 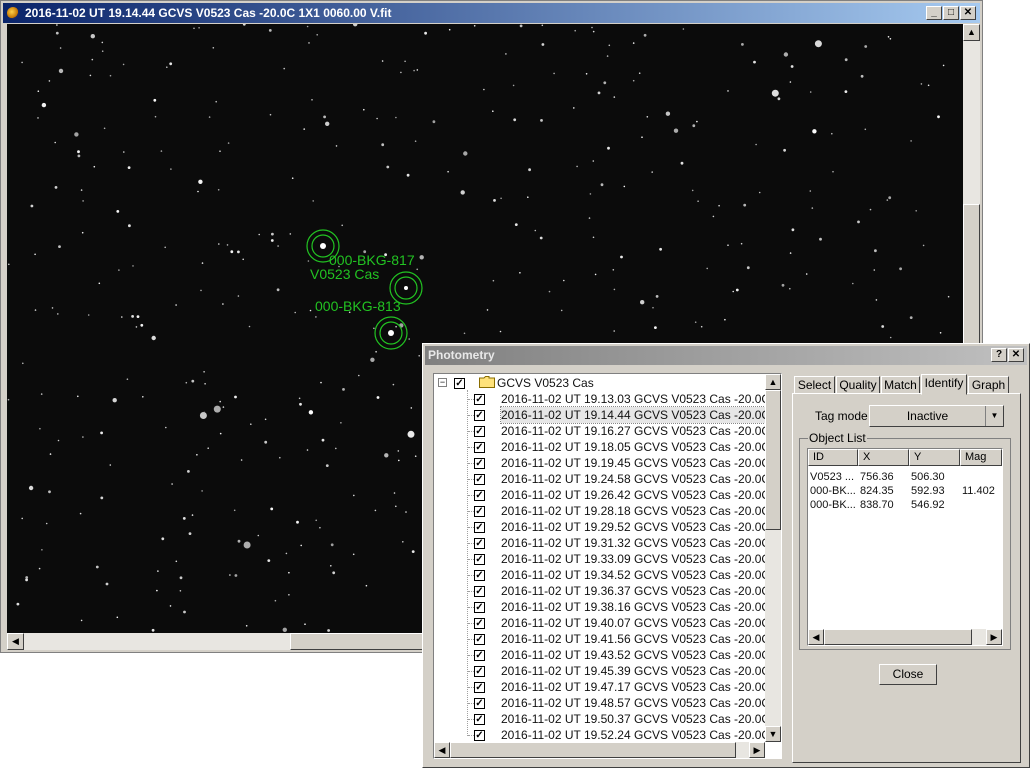 What do you see at coordinates (883, 457) in the screenshot?
I see `column-x: X` at bounding box center [883, 457].